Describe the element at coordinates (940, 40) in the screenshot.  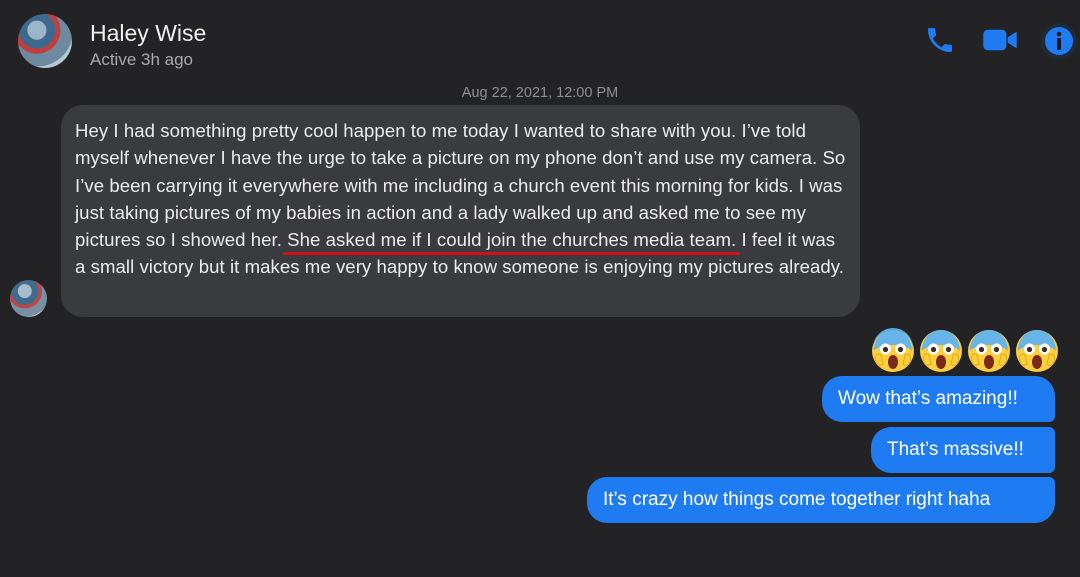
I see `phone-icon` at that location.